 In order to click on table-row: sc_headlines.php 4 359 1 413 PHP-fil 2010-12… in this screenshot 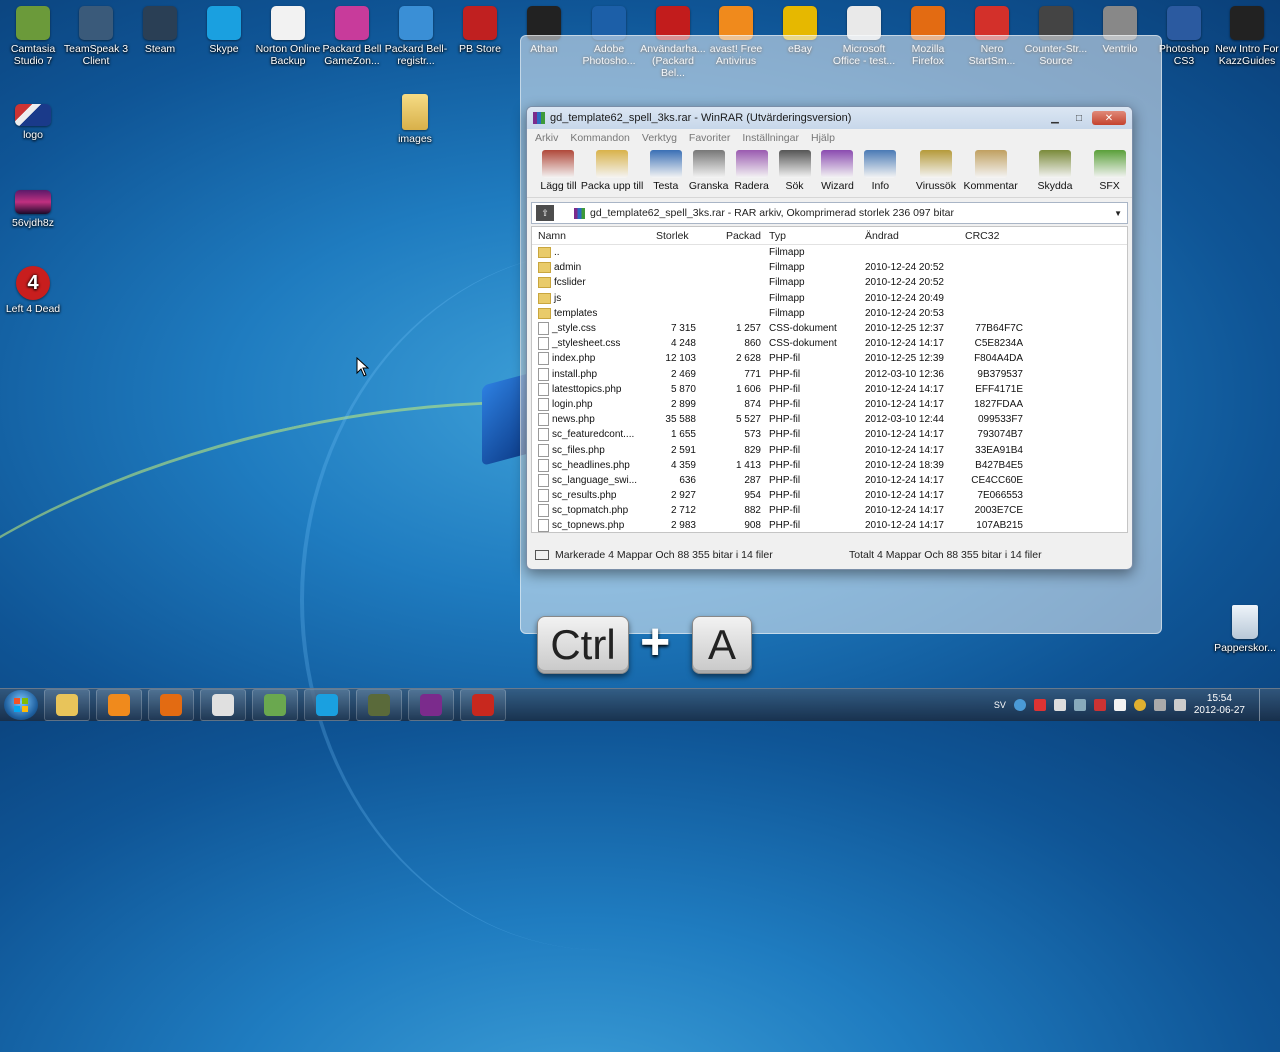, I will do `click(829, 465)`.